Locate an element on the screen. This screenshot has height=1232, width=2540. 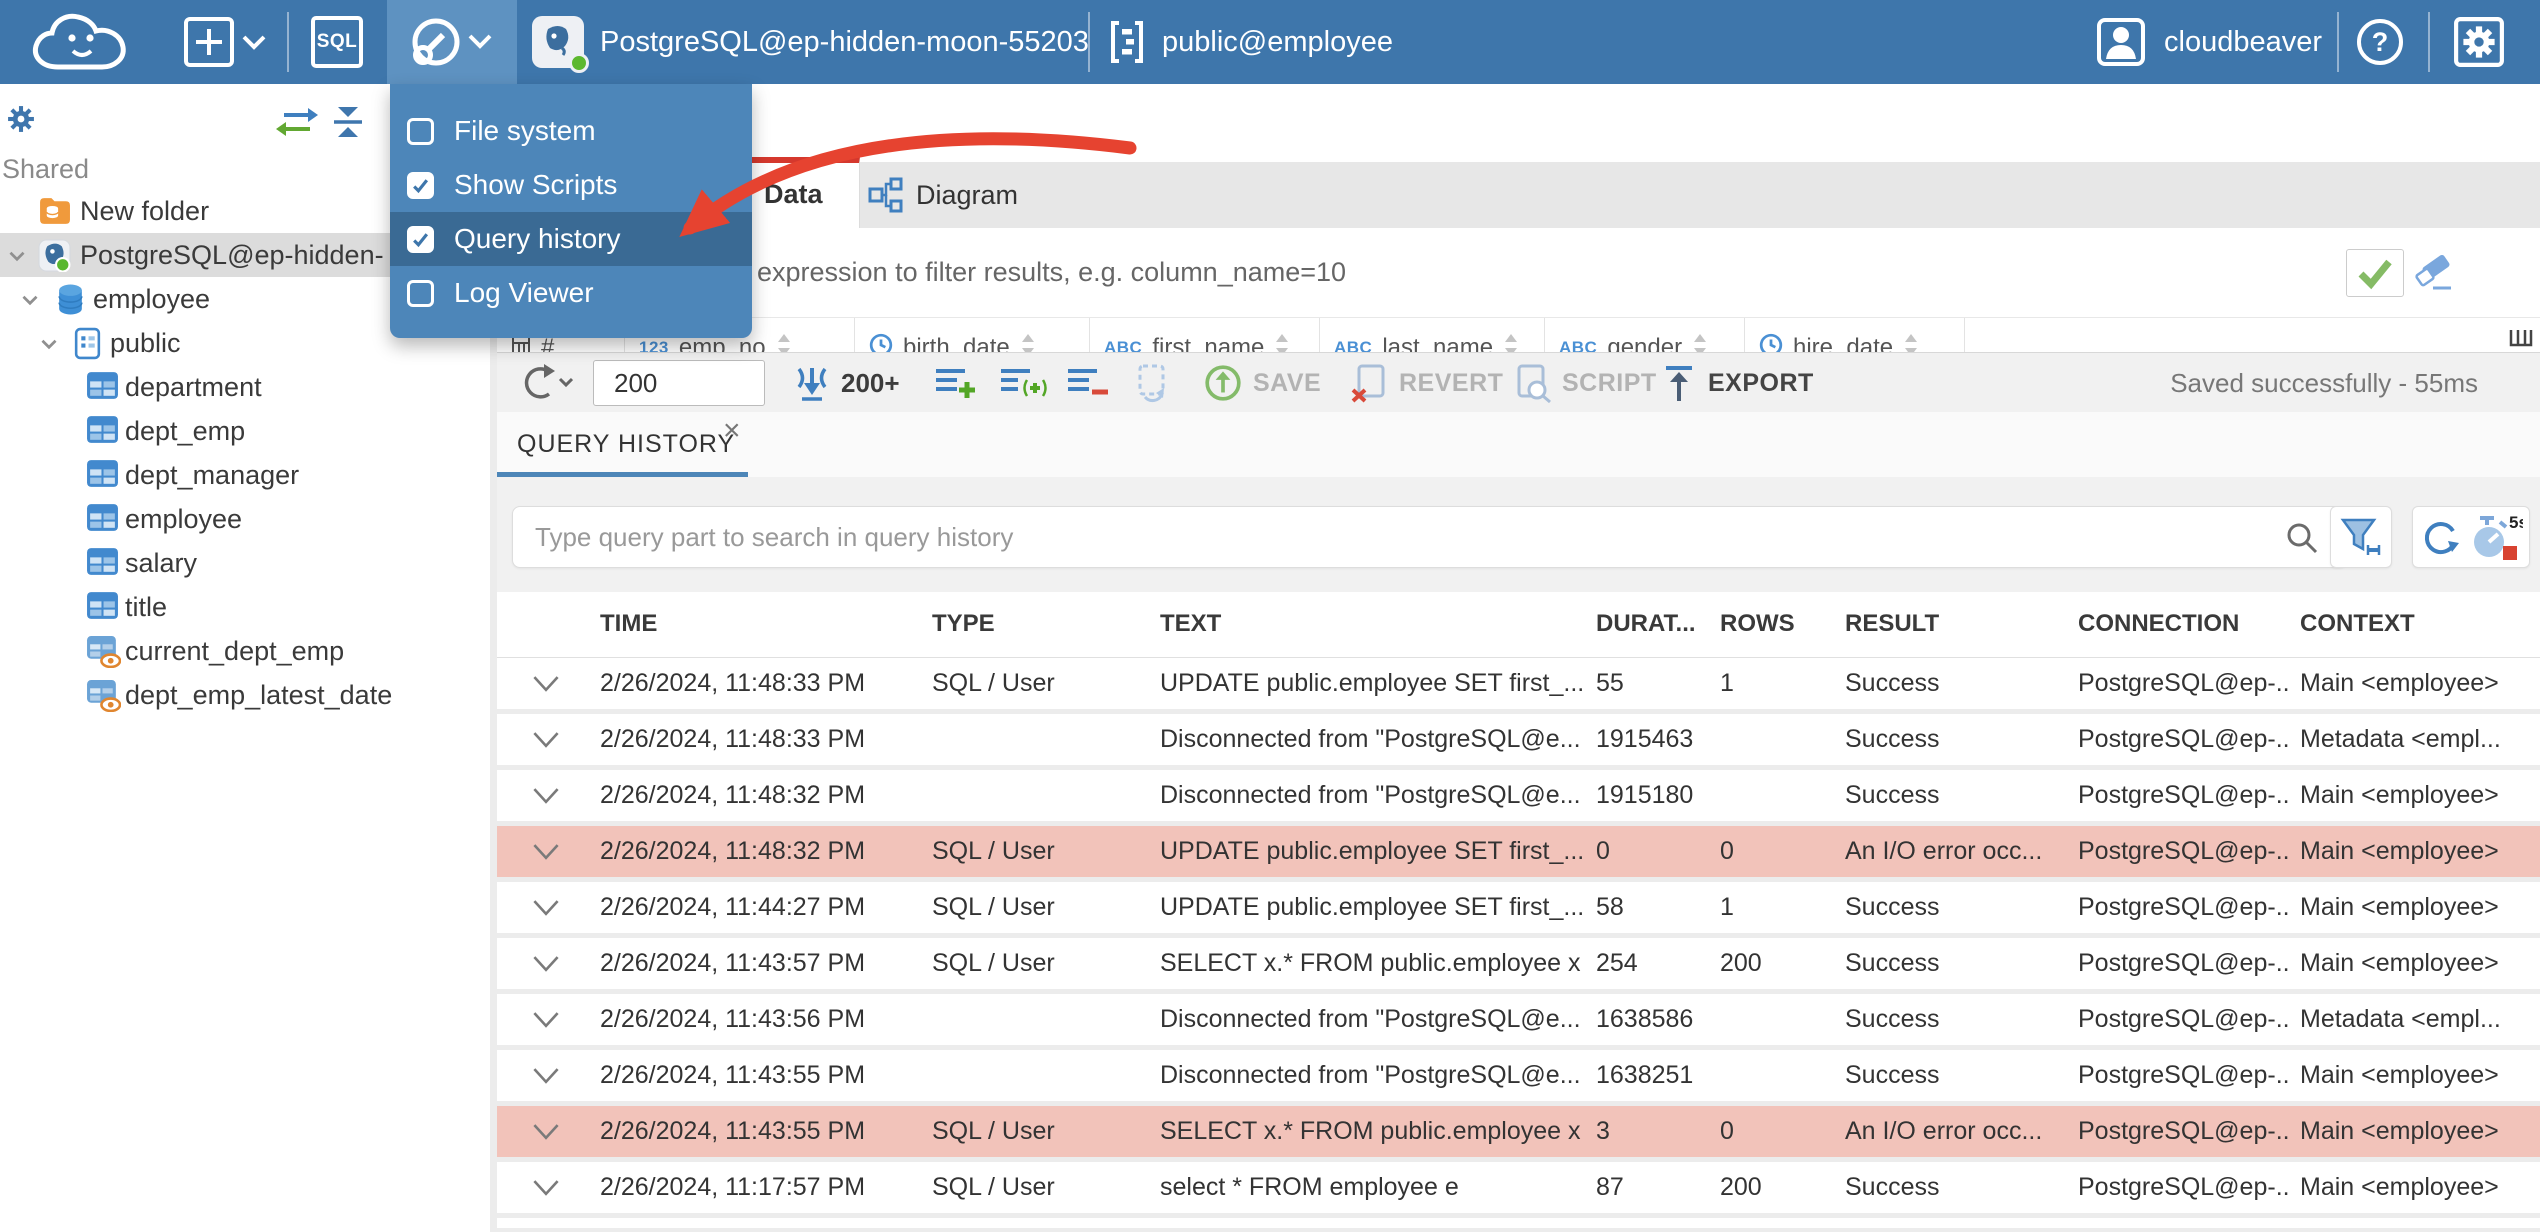
navigator-settings-icon is located at coordinates (21, 121).